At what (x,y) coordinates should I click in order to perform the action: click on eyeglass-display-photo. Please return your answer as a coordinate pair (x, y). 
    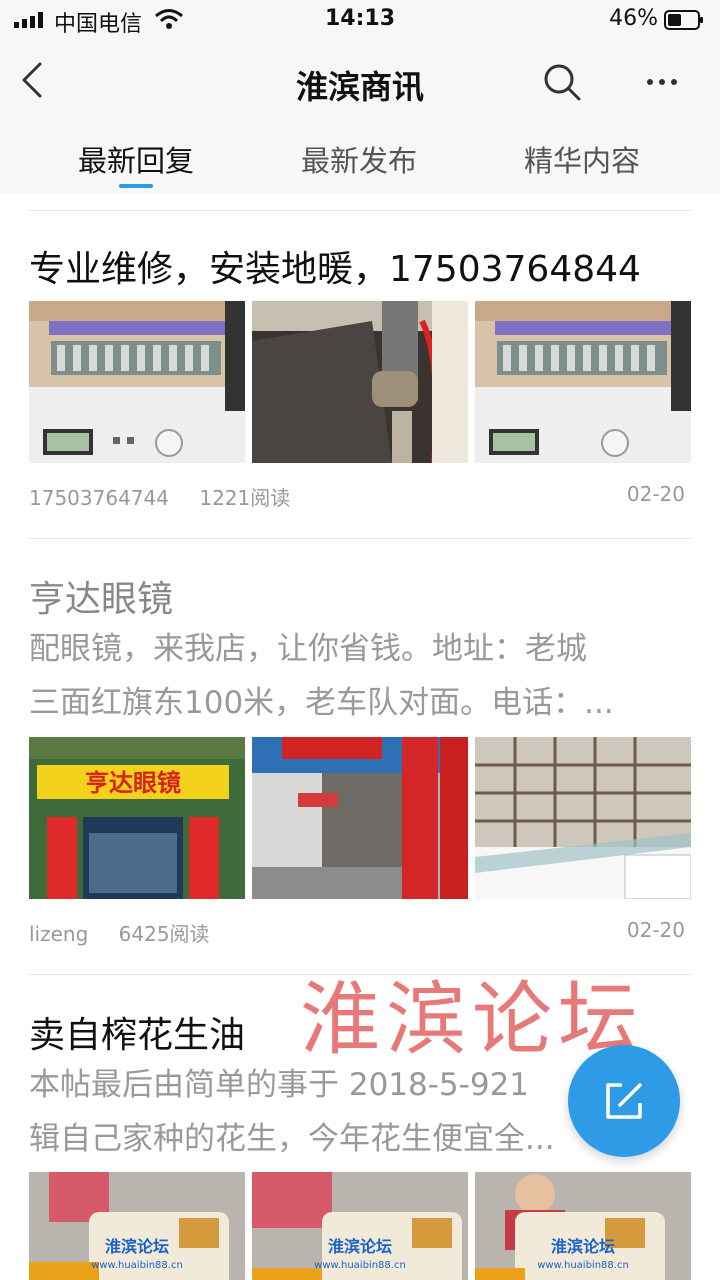
    Looking at the image, I should click on (583, 818).